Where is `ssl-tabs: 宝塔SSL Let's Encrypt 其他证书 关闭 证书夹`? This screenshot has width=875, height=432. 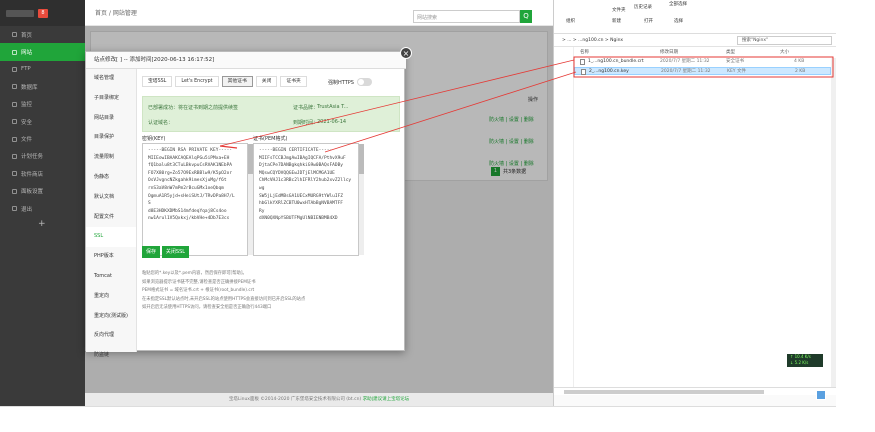
ssl-tabs: 宝塔SSL Let's Encrypt 其他证书 关闭 证书夹 is located at coordinates (224, 81).